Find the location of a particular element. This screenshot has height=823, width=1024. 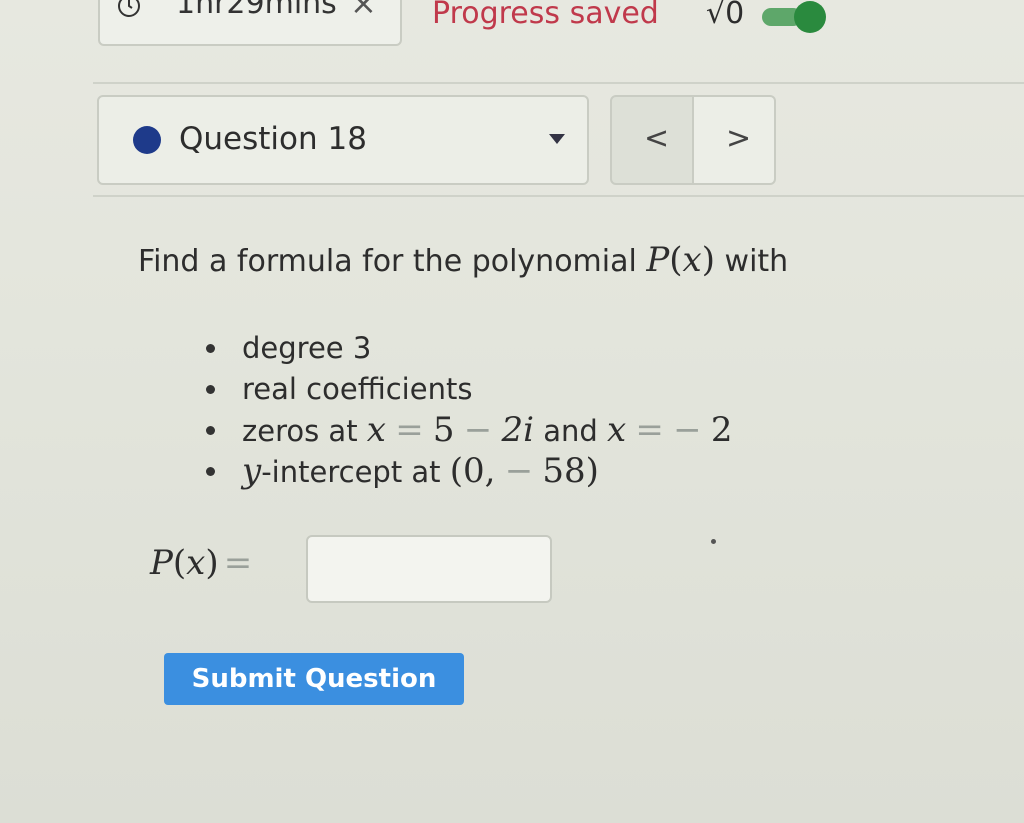

toggle-switch-icon is located at coordinates (795, 17).